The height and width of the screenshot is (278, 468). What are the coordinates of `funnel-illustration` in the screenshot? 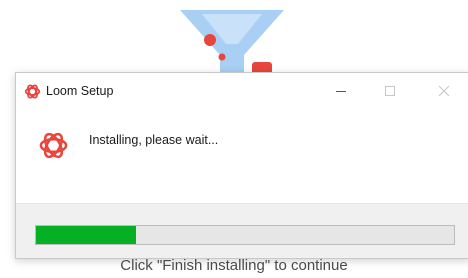 It's located at (232, 45).